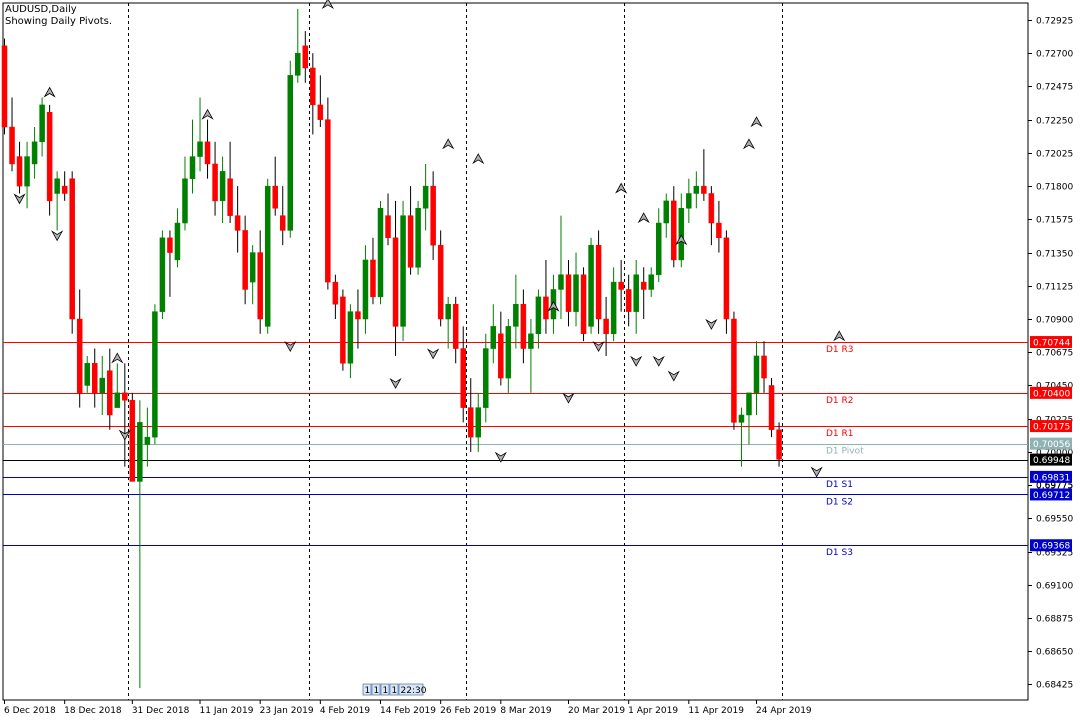 The width and height of the screenshot is (1080, 724). What do you see at coordinates (653, 711) in the screenshot?
I see `date-tick-label: 1 Apr 2019` at bounding box center [653, 711].